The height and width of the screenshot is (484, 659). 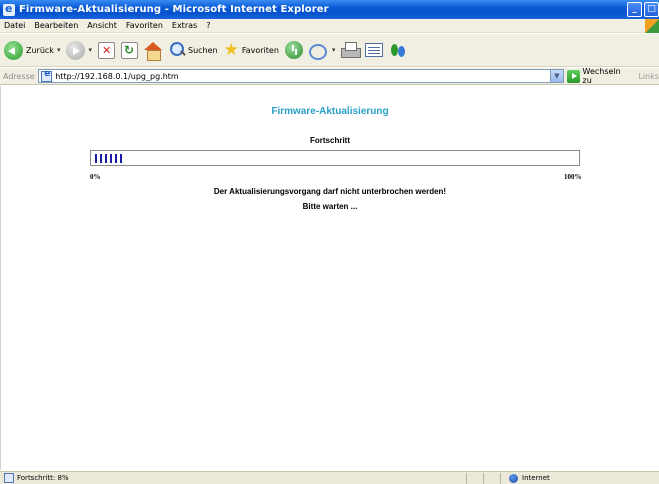 What do you see at coordinates (56, 25) in the screenshot?
I see `menu-bearbeiten: Bearbeiten` at bounding box center [56, 25].